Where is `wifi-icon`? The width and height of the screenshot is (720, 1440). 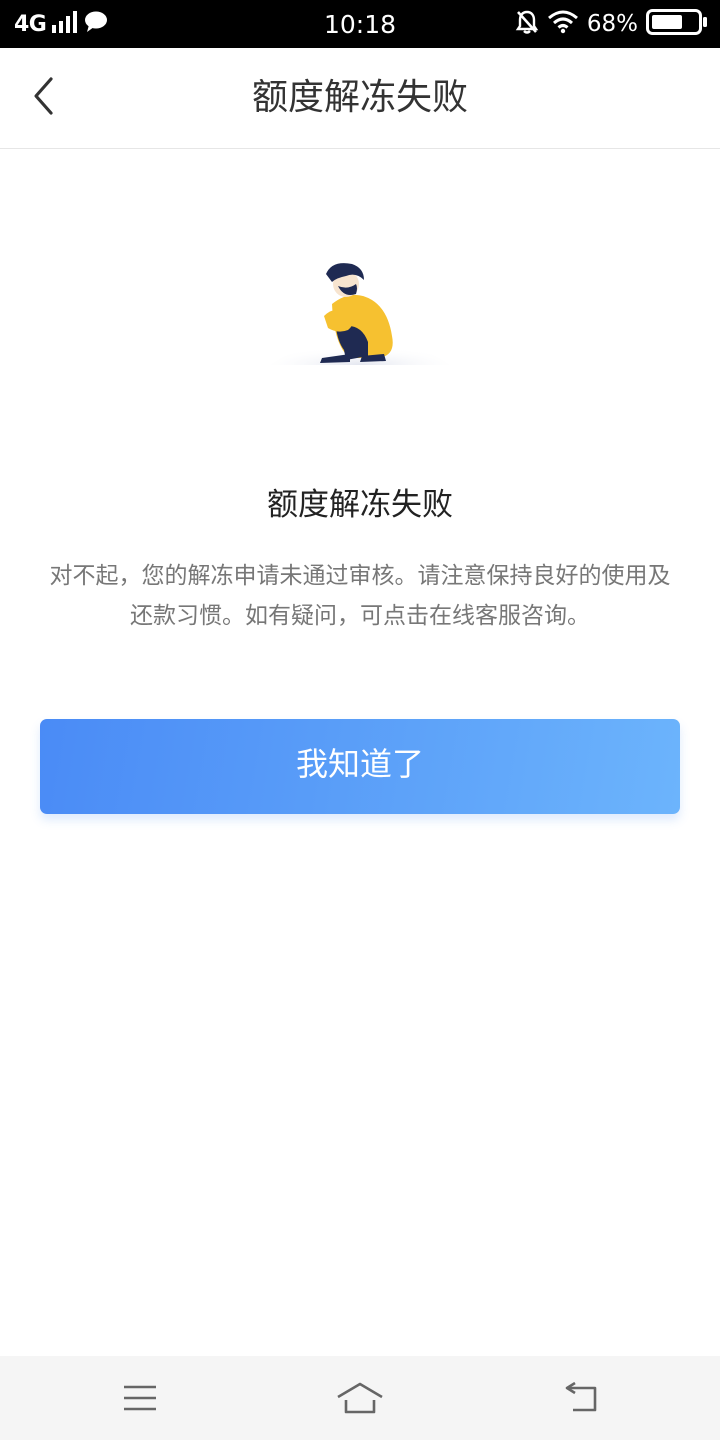 wifi-icon is located at coordinates (563, 24).